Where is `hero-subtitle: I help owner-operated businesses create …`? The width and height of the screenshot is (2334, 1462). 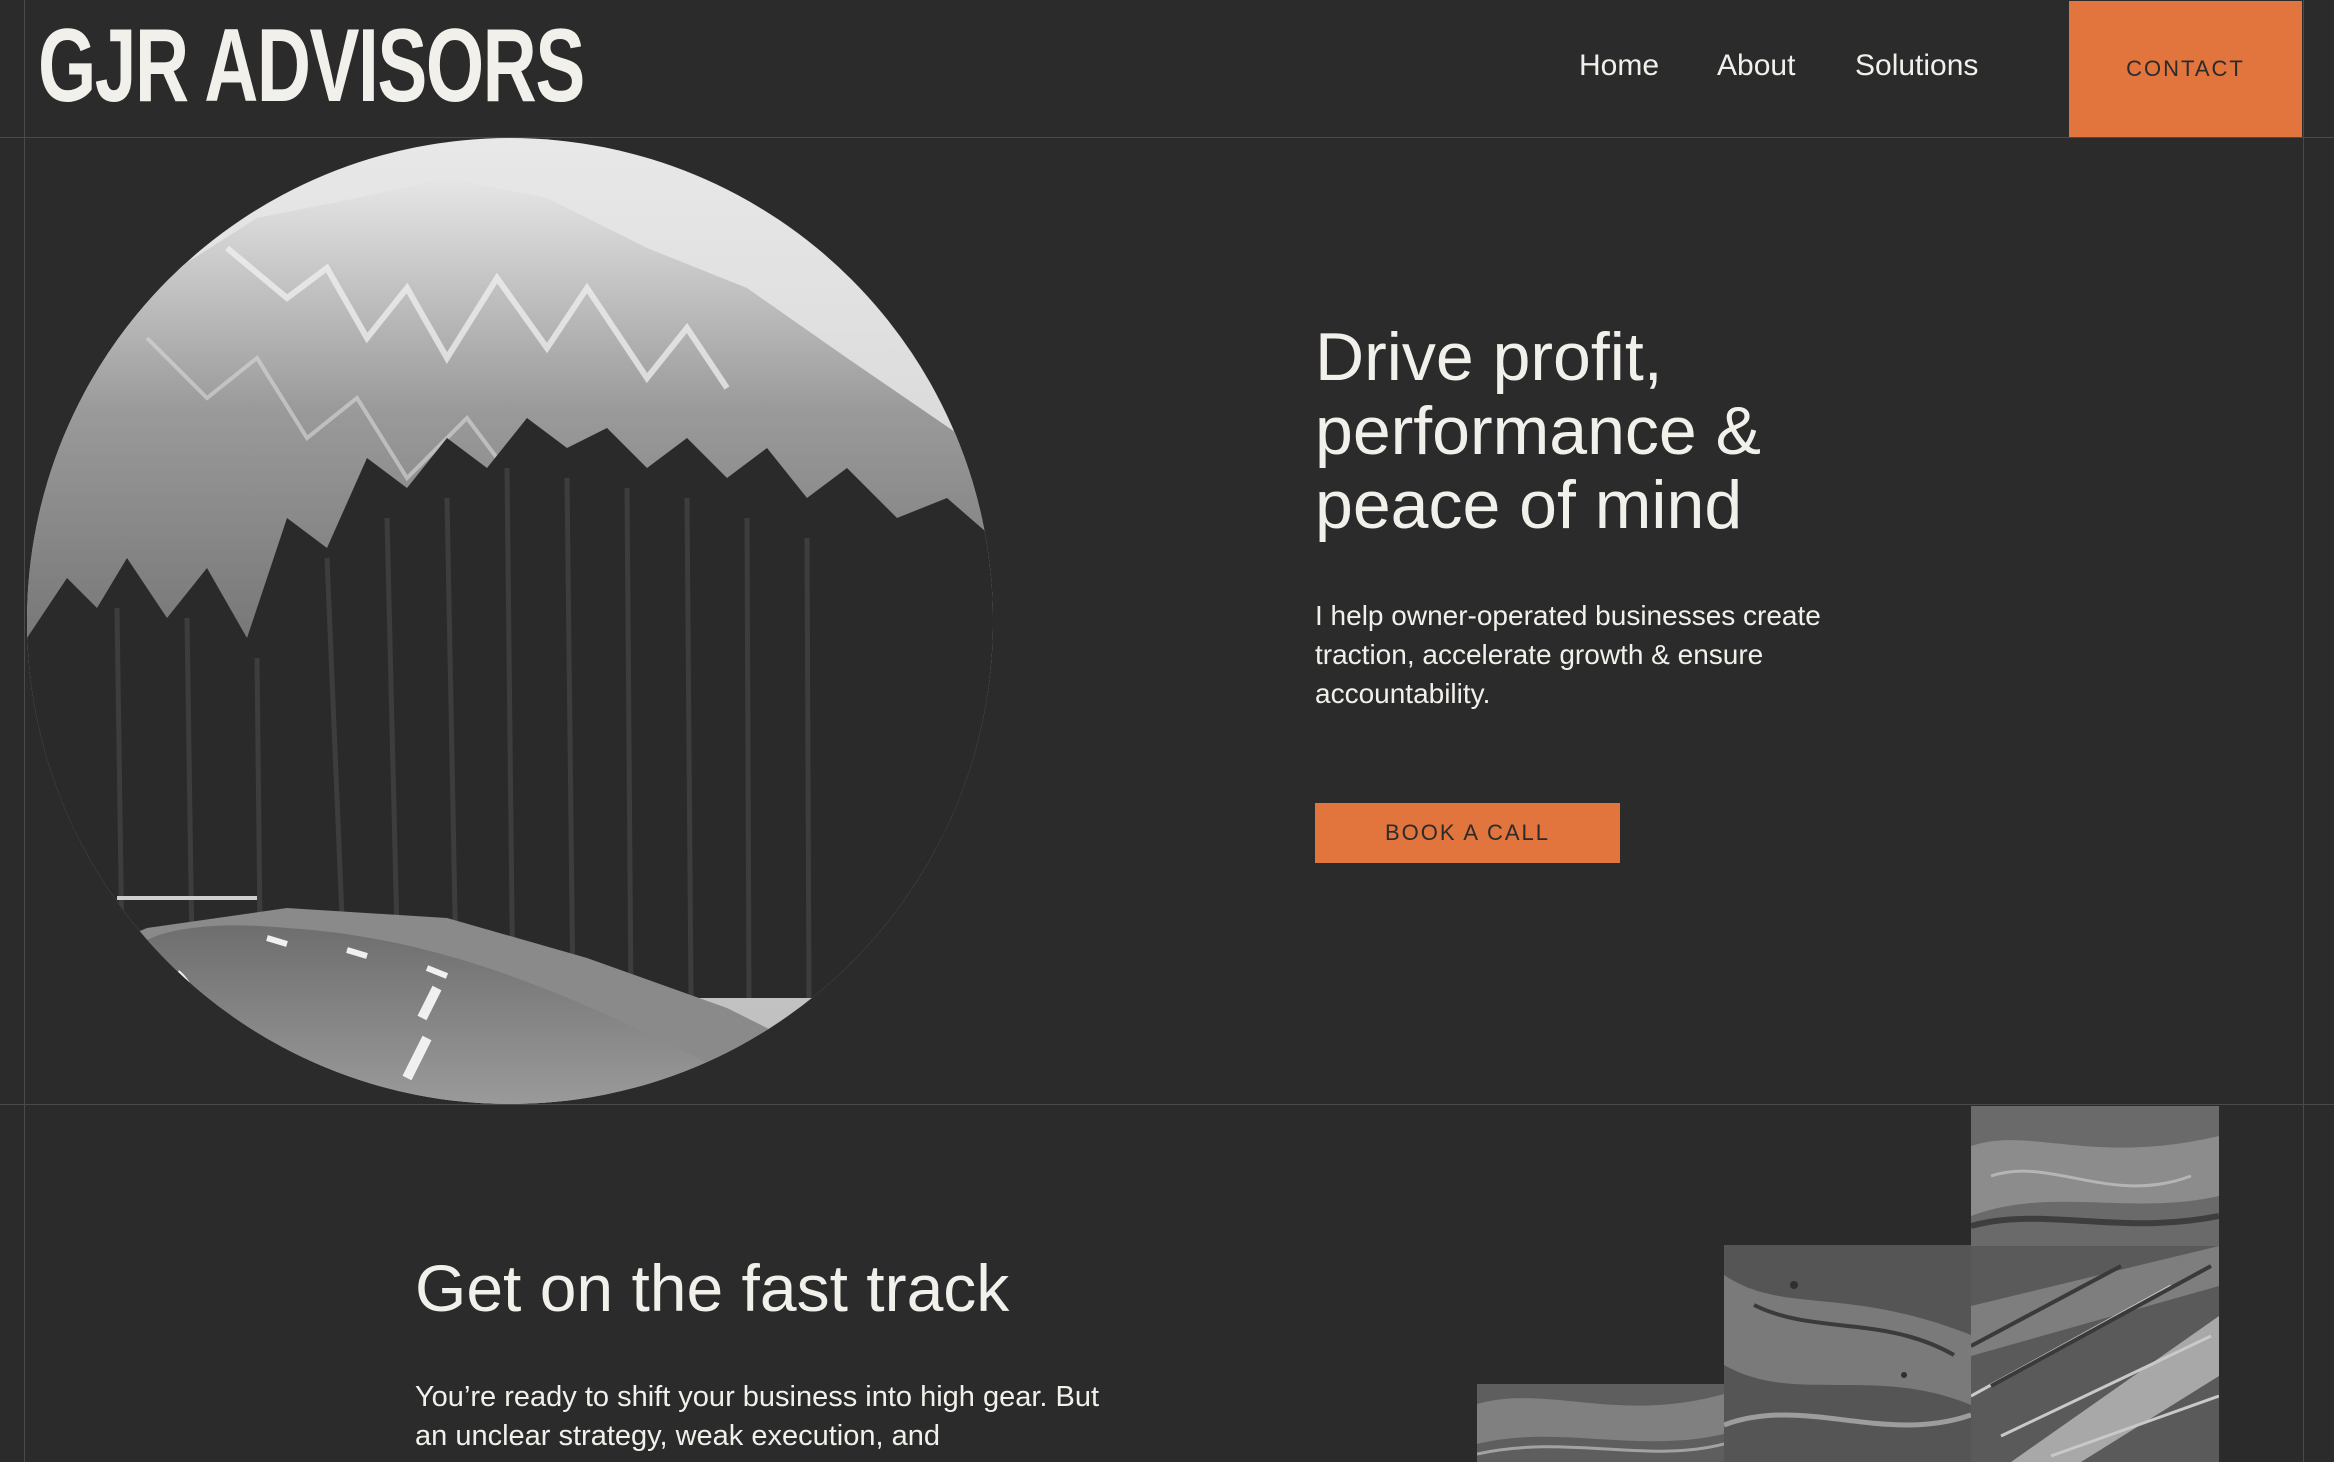
hero-subtitle: I help owner-operated businesses create … is located at coordinates (1605, 654).